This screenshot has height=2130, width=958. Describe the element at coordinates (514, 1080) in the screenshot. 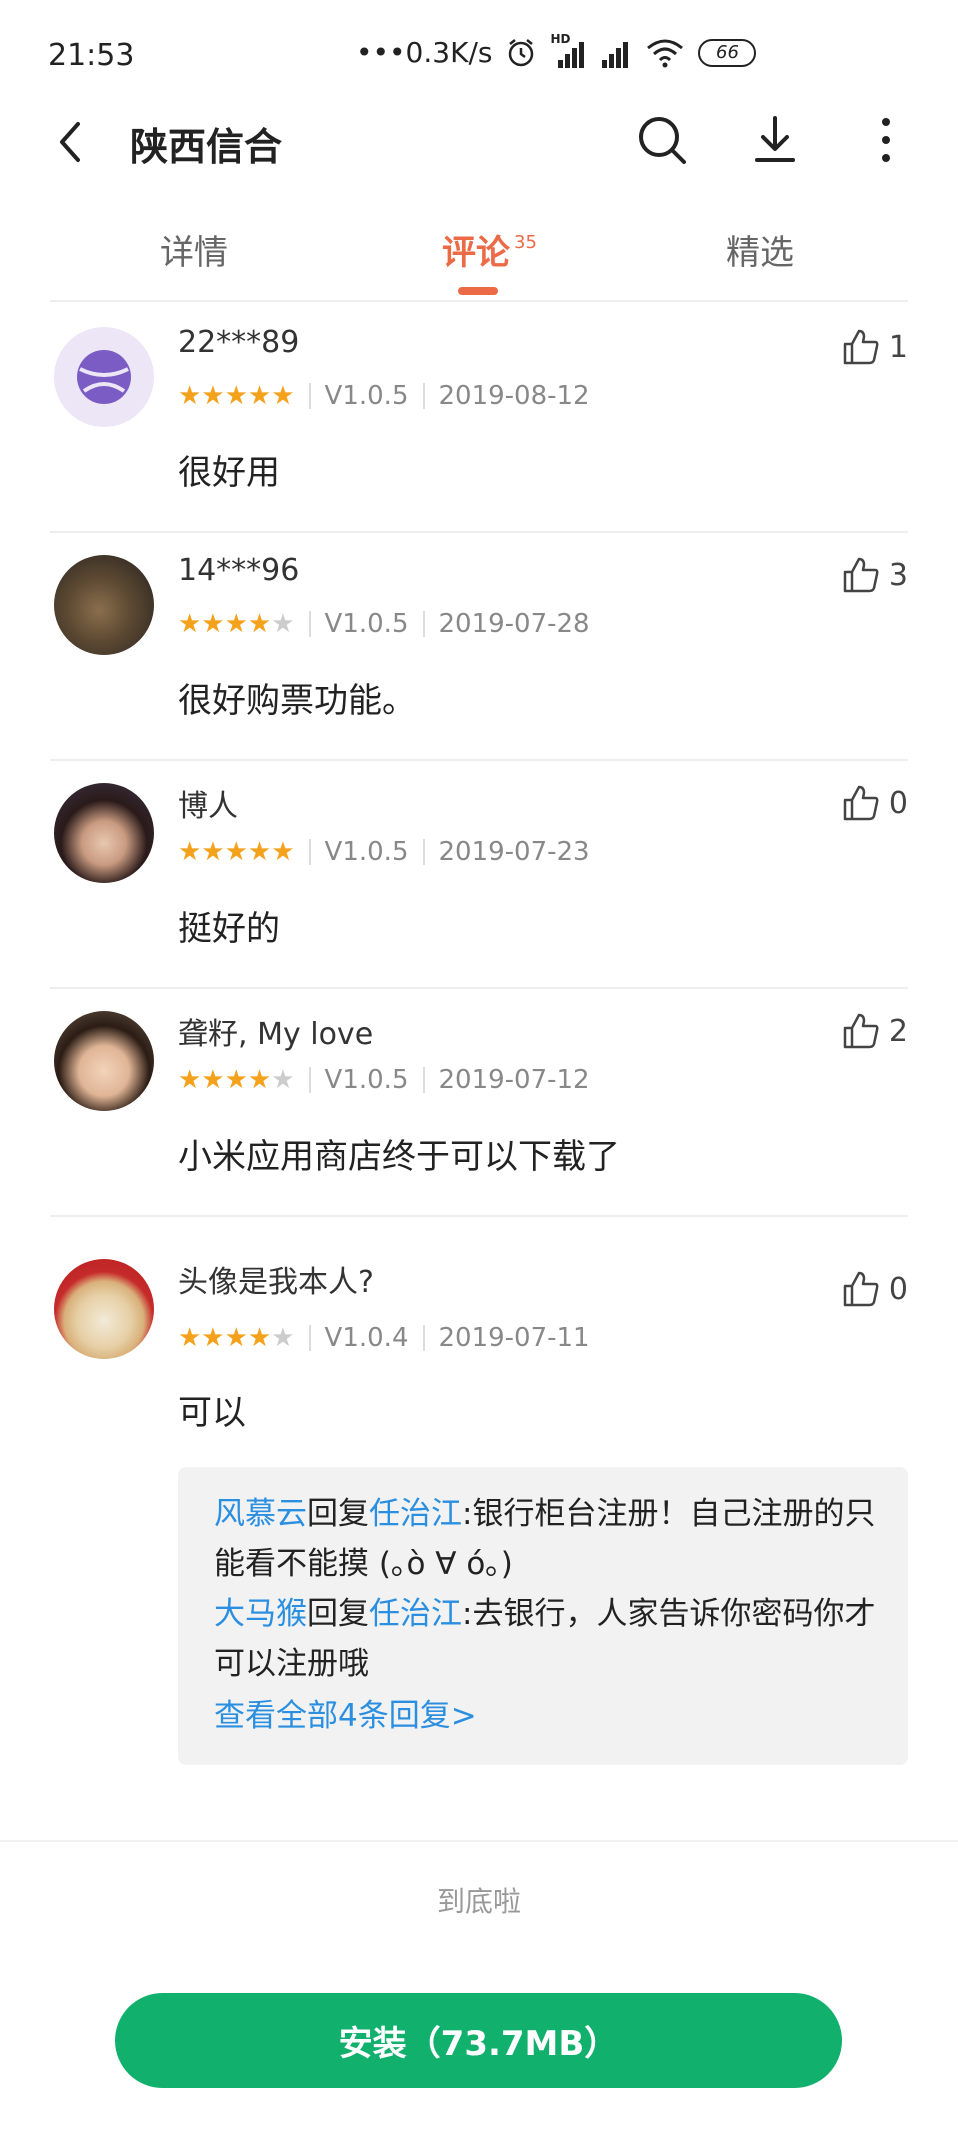

I see `review-date: 2019-07-12` at that location.